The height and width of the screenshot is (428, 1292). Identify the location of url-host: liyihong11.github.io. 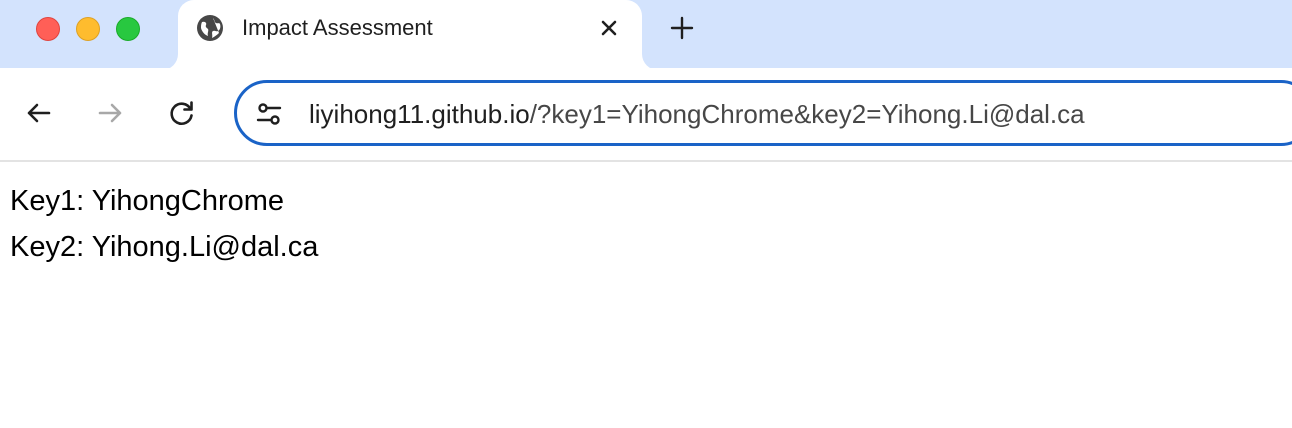
(419, 114).